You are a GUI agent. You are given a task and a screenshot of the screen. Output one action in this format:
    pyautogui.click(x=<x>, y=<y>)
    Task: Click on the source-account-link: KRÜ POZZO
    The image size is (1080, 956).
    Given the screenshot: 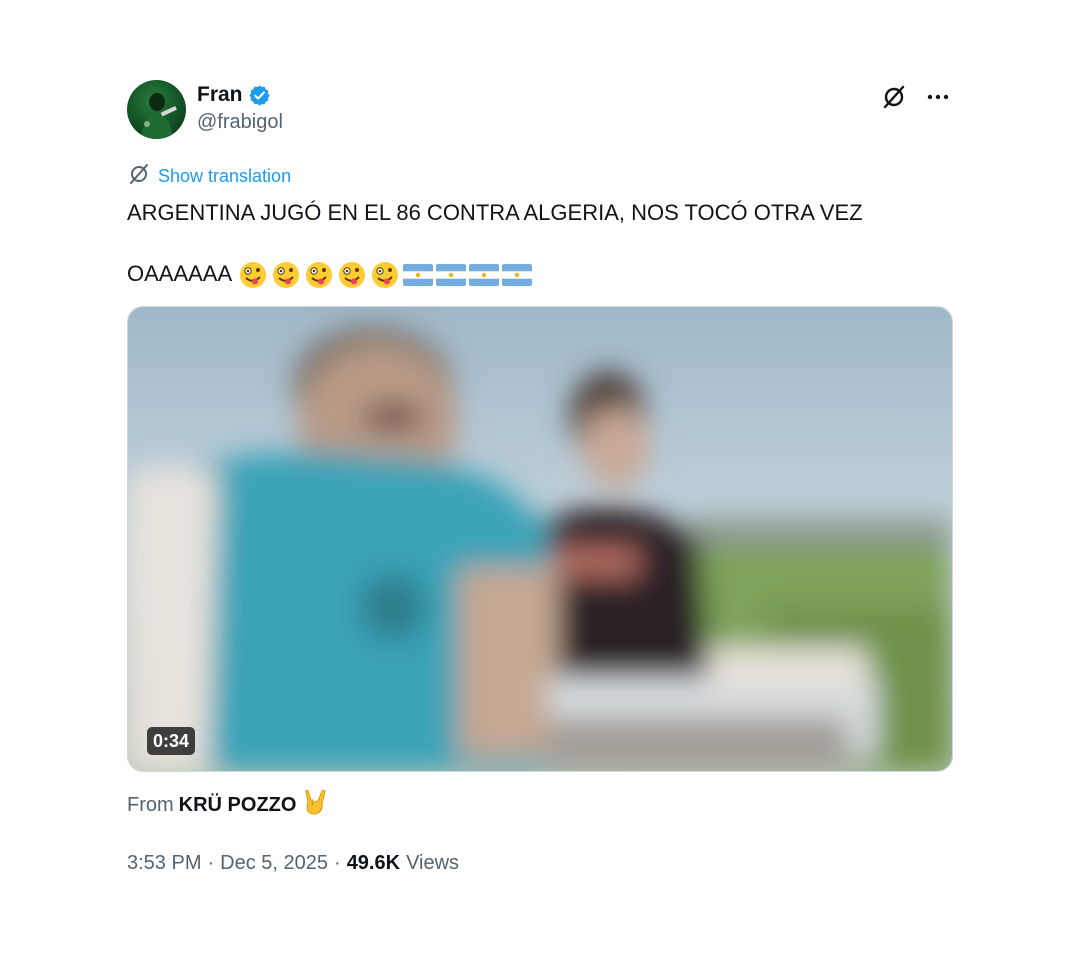 What is the action you would take?
    pyautogui.click(x=238, y=805)
    